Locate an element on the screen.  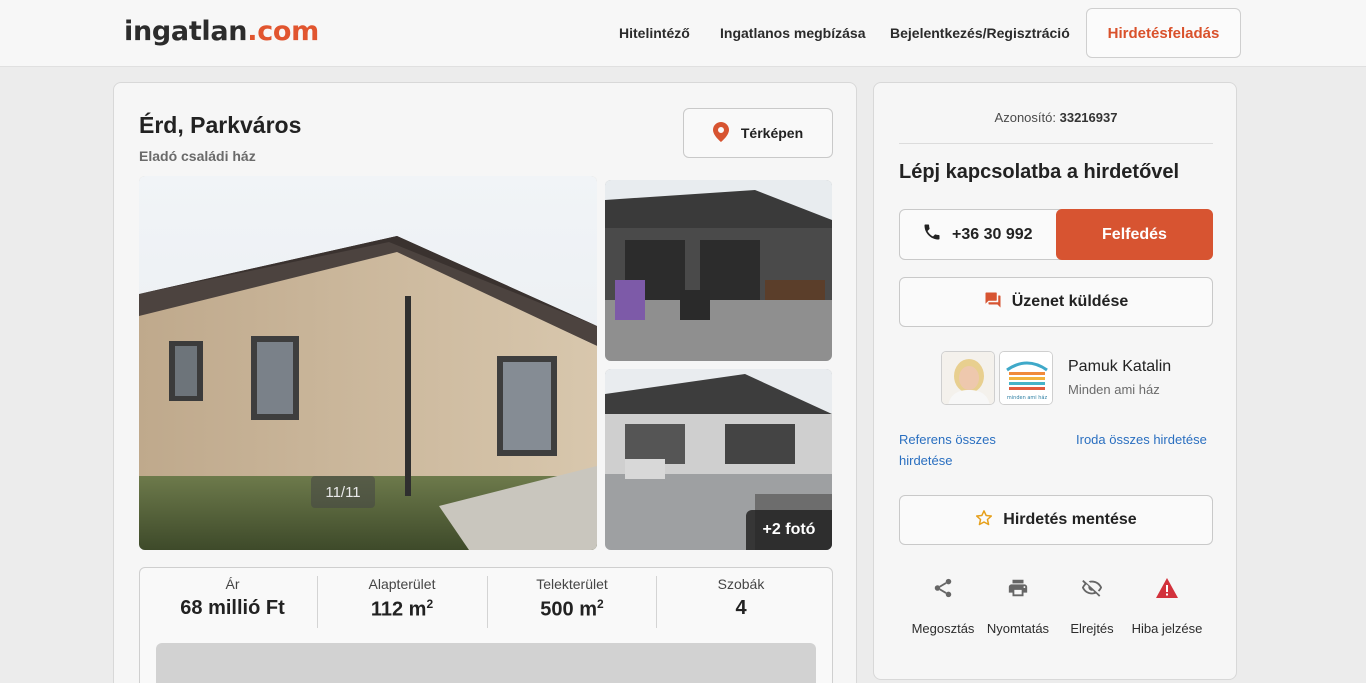
nav-link-login-register: Bejelentkezés/Regisztráció is located at coordinates (980, 33).